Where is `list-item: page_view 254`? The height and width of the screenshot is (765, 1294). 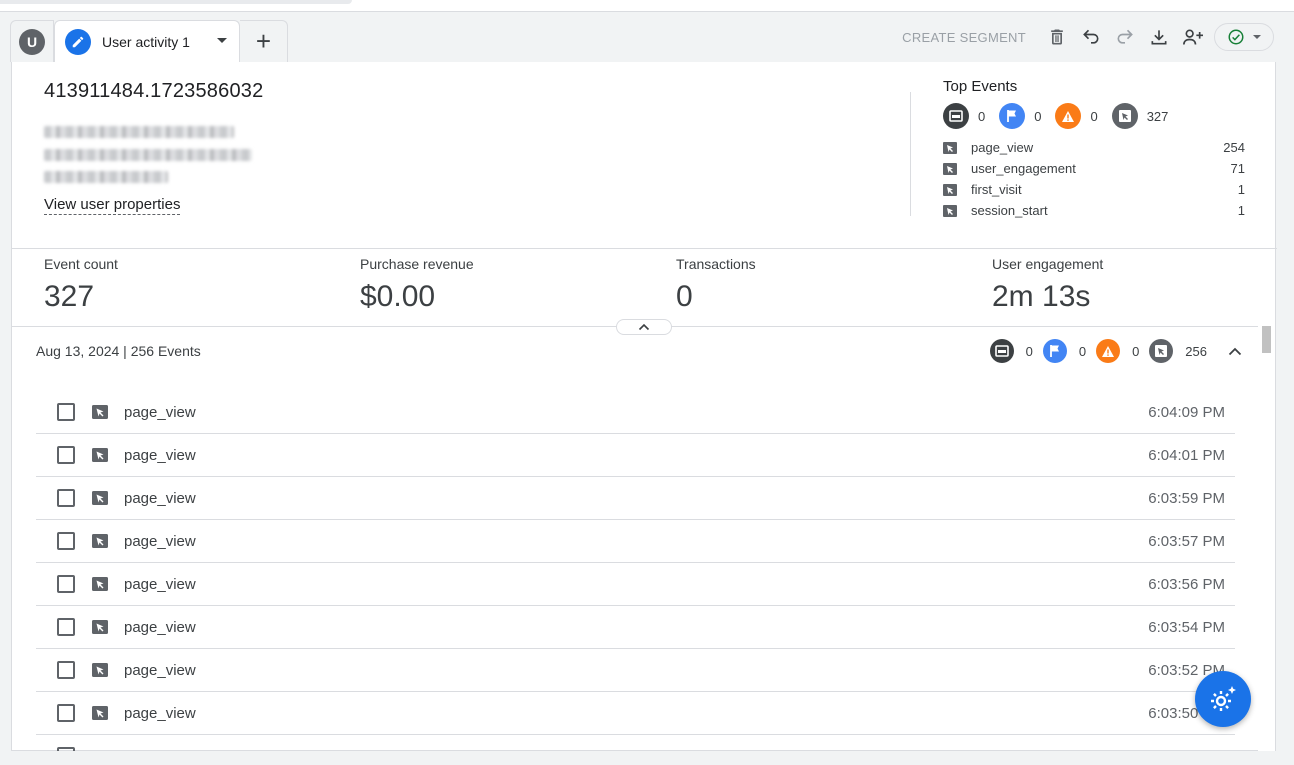
list-item: page_view 254 is located at coordinates (1094, 147).